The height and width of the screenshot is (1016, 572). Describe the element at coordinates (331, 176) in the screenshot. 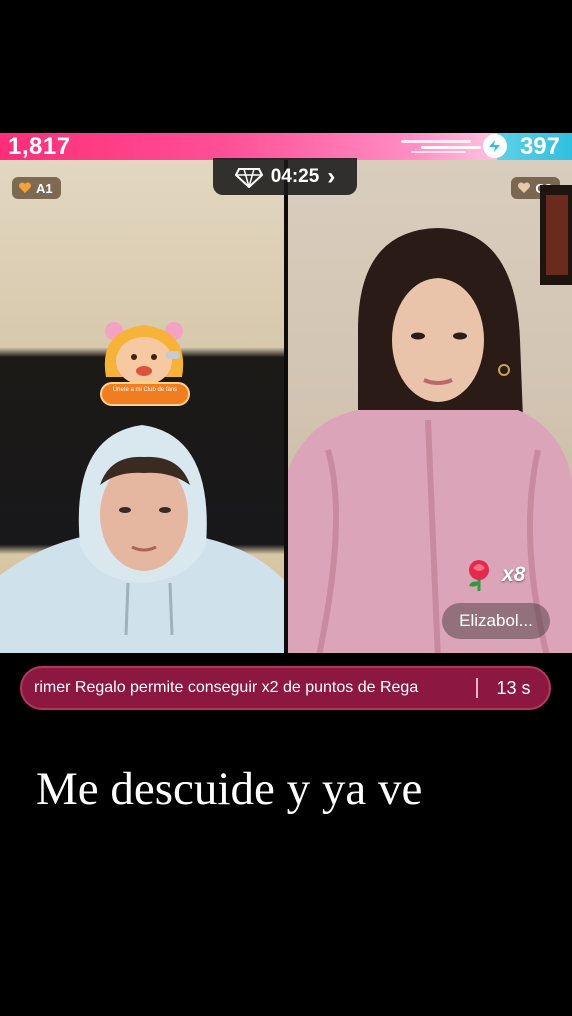

I see `chevron-right-icon: ›` at that location.